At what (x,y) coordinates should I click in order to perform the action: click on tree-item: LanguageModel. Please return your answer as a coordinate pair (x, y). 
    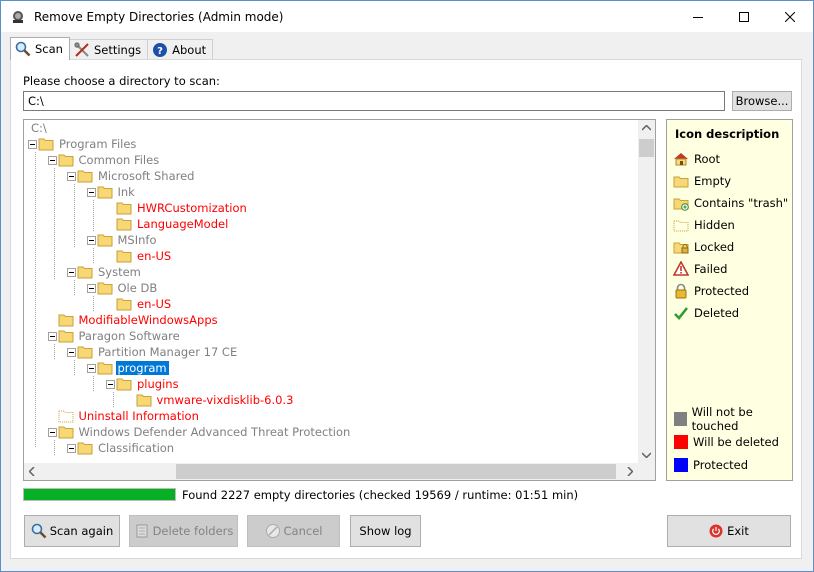
    Looking at the image, I should click on (168, 224).